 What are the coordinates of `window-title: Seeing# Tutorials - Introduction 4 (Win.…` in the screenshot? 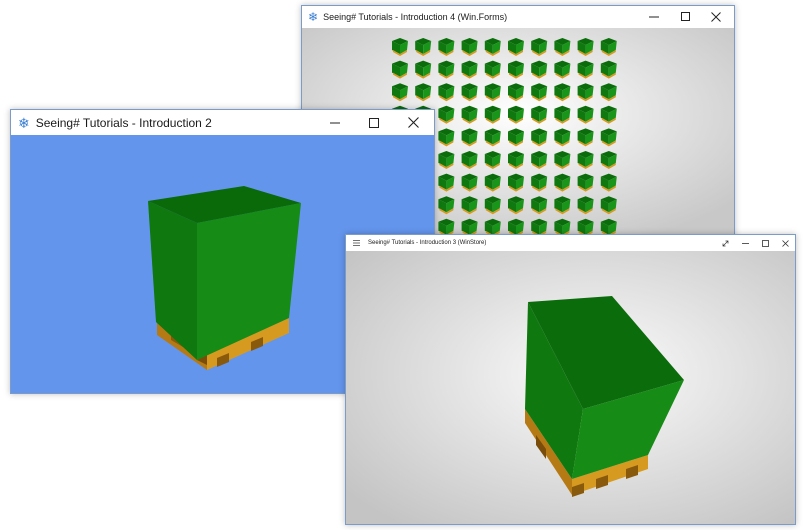 It's located at (415, 17).